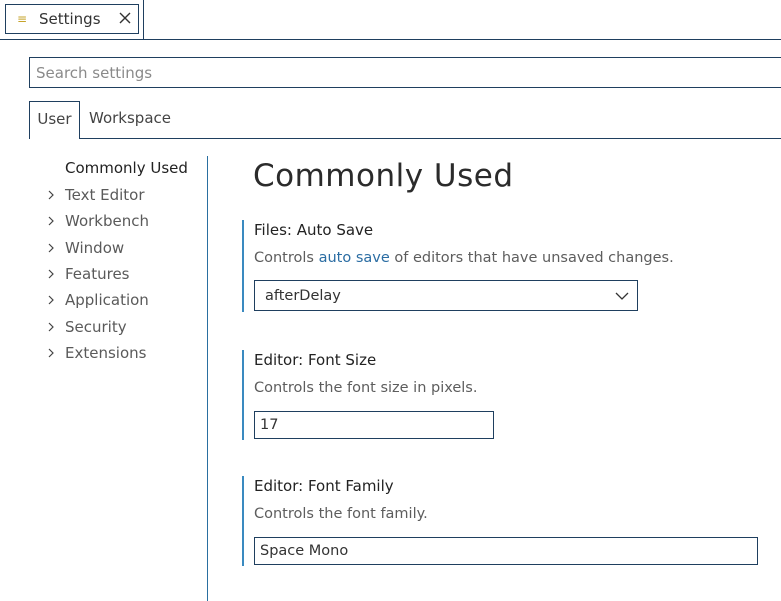 This screenshot has height=601, width=781. I want to click on toc-item-label: Text Editor, so click(105, 195).